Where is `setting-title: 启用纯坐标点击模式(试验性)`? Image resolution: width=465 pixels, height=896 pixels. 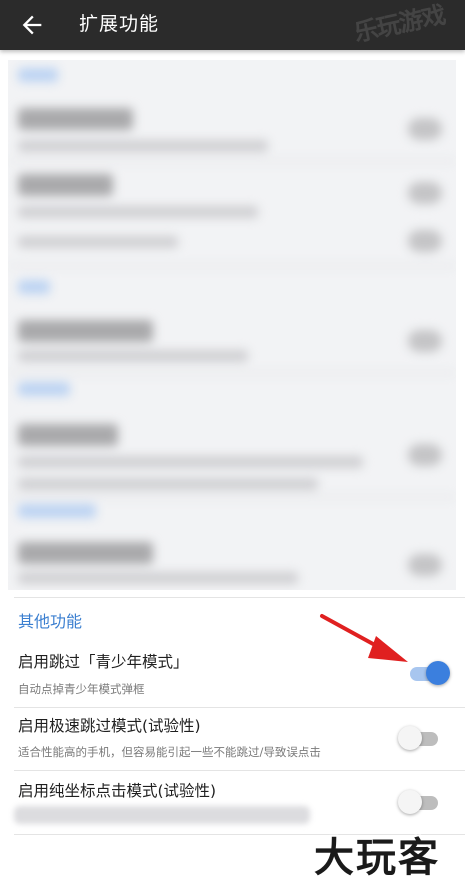 setting-title: 启用纯坐标点击模式(试验性) is located at coordinates (117, 791).